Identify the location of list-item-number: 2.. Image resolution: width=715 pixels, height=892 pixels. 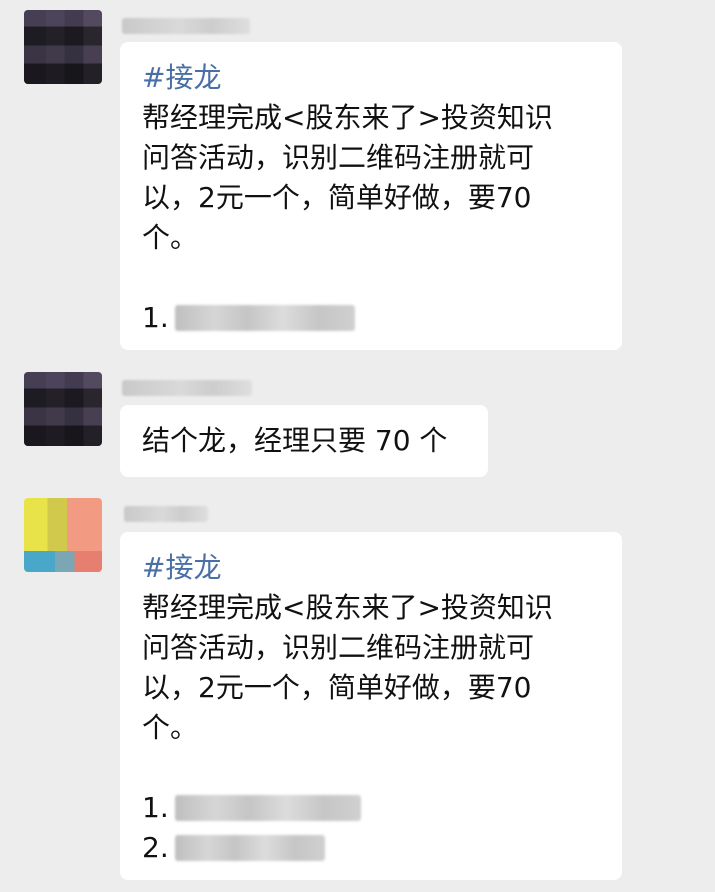
(155, 847).